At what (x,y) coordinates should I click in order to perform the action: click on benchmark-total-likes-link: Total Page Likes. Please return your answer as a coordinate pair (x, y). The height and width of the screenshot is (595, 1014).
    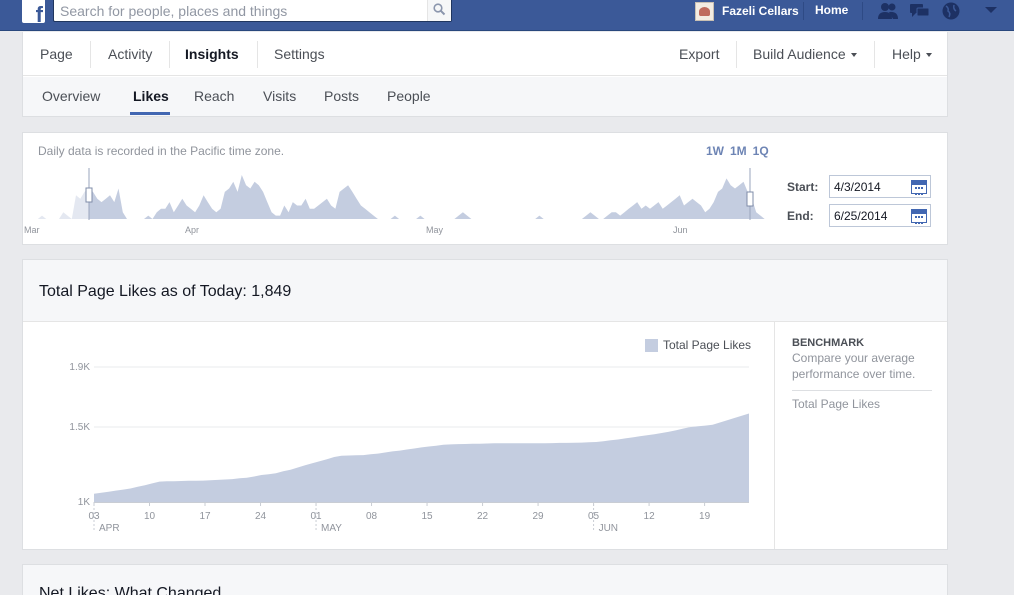
    Looking at the image, I should click on (862, 404).